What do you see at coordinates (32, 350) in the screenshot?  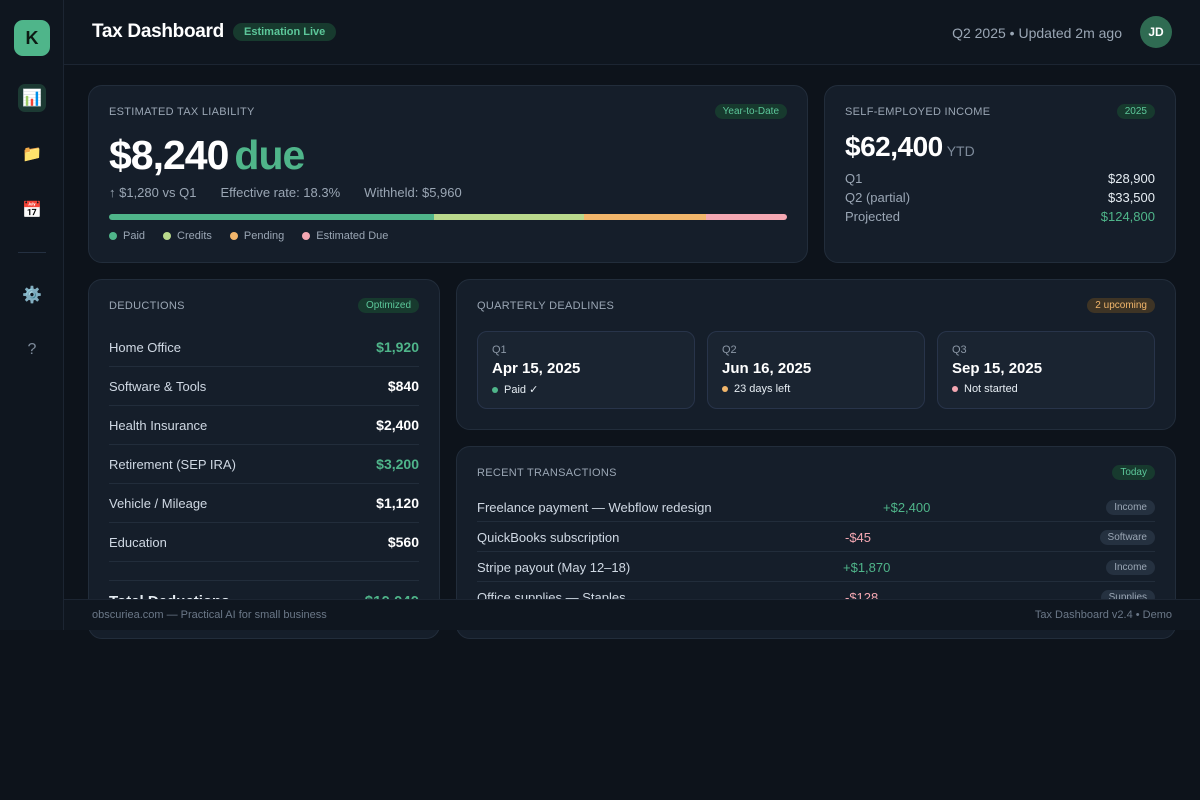 I see `help-icon: ?` at bounding box center [32, 350].